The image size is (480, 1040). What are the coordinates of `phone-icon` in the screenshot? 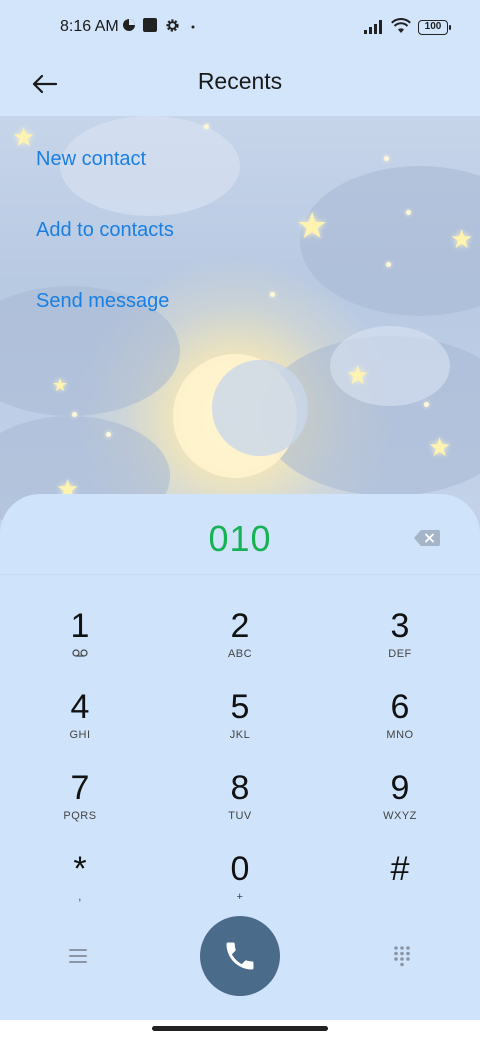 It's located at (240, 956).